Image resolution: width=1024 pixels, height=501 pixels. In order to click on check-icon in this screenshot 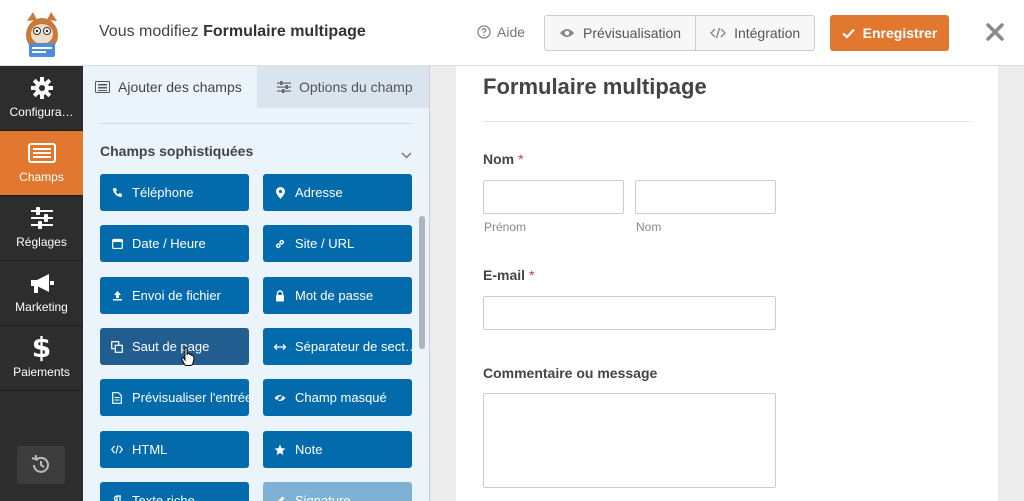, I will do `click(848, 33)`.